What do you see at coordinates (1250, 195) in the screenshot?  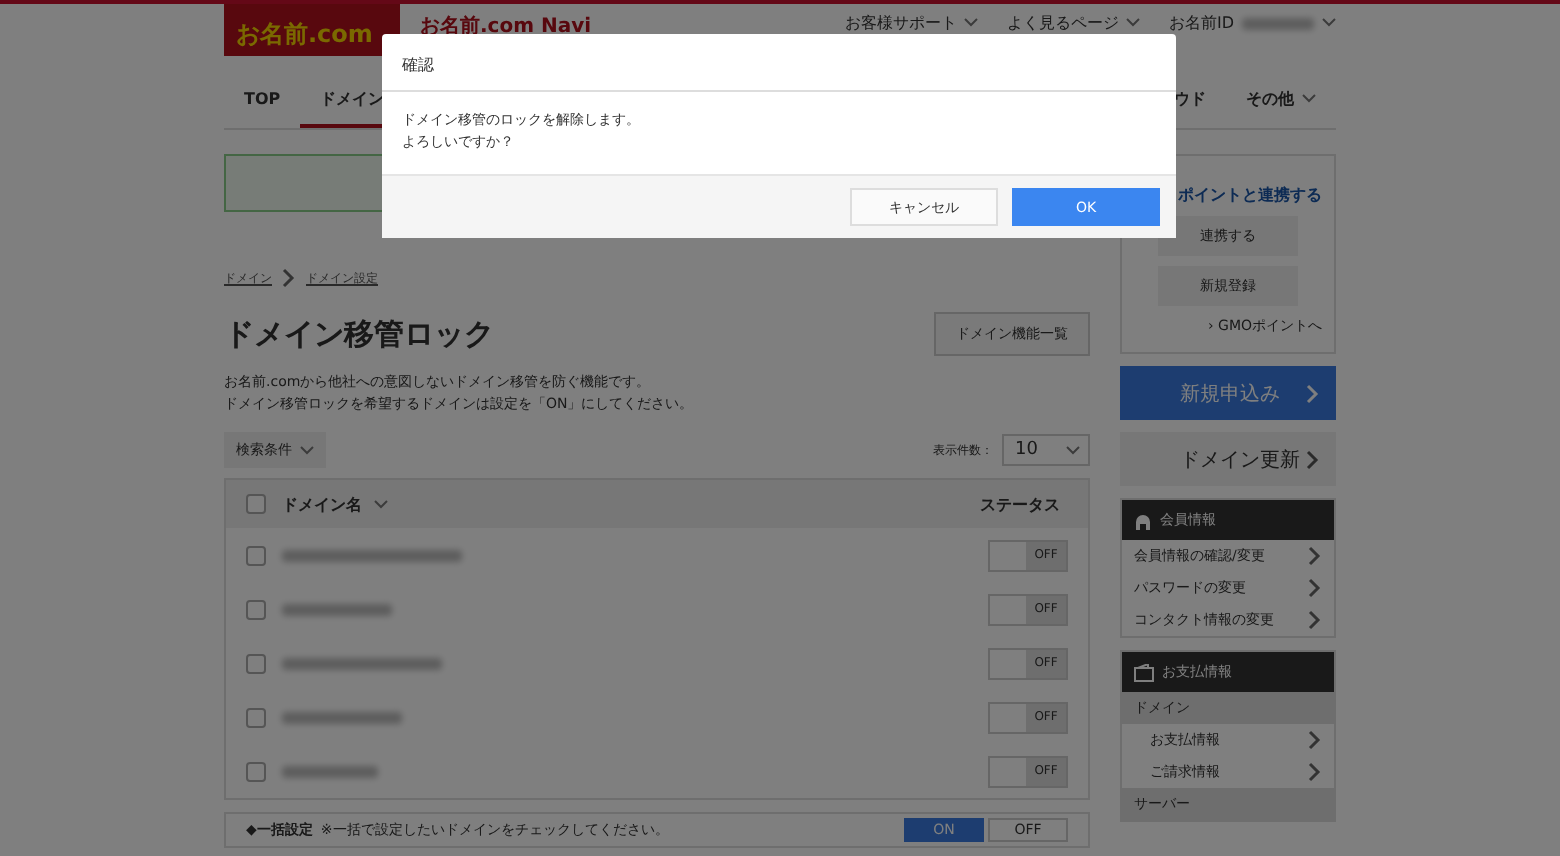 I see `points-title: ポイントと連携する` at bounding box center [1250, 195].